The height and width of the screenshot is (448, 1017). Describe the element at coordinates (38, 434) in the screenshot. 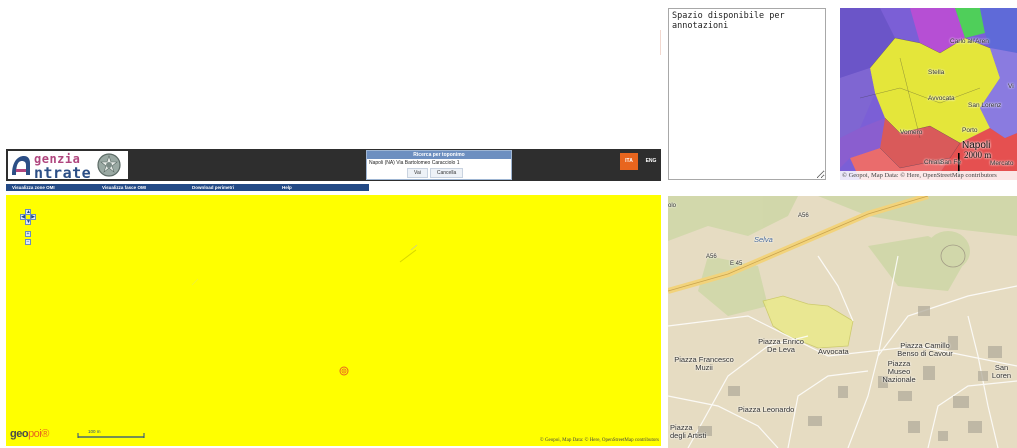

I see `geopoi-brand-poi: poi®` at that location.